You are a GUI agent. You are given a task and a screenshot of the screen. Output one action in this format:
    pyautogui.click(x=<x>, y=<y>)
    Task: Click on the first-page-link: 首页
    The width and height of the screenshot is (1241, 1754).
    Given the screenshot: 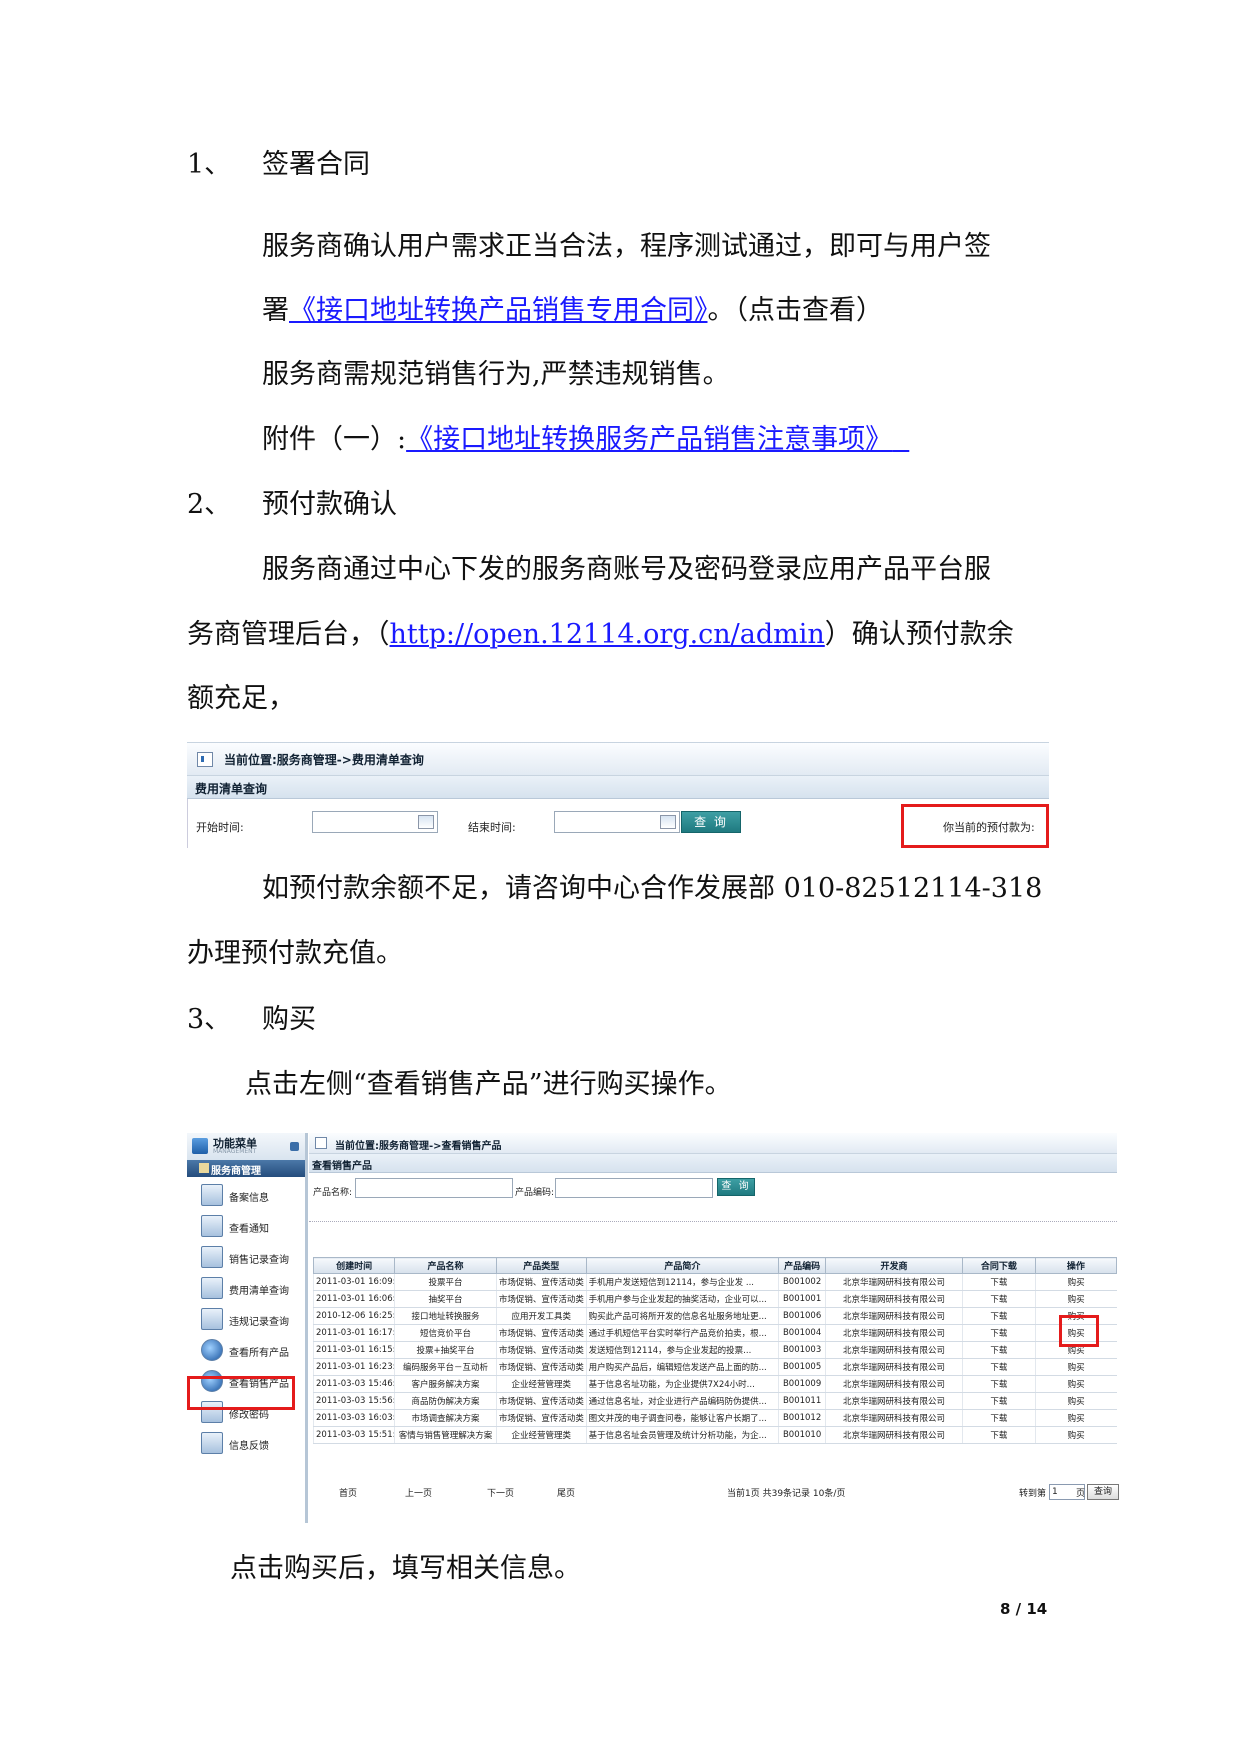 What is the action you would take?
    pyautogui.click(x=348, y=1492)
    